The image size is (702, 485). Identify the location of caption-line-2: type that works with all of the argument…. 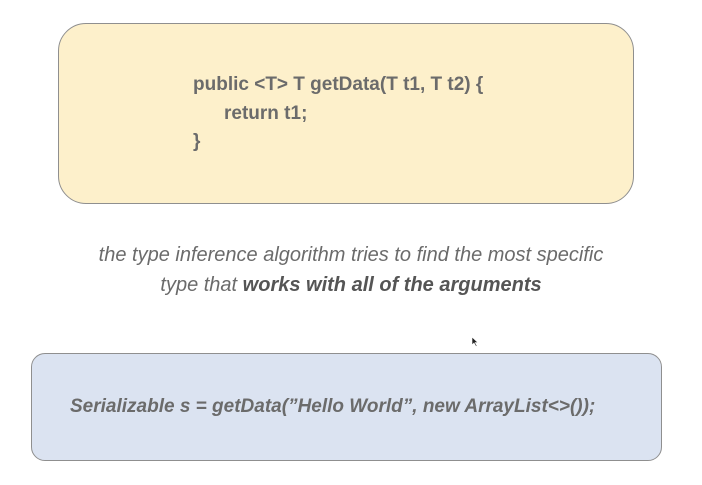
(351, 285).